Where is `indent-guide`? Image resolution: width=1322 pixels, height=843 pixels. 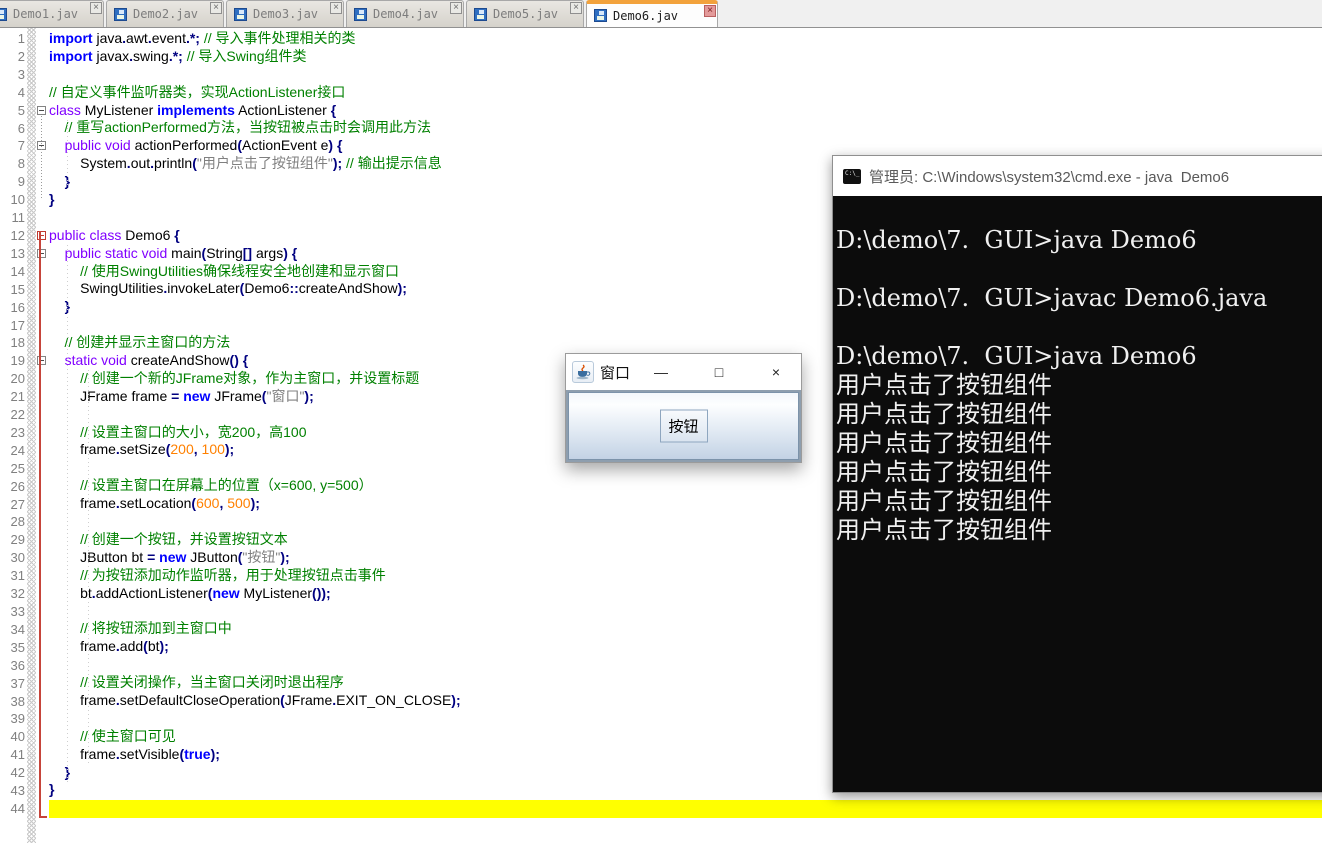 indent-guide is located at coordinates (88, 567).